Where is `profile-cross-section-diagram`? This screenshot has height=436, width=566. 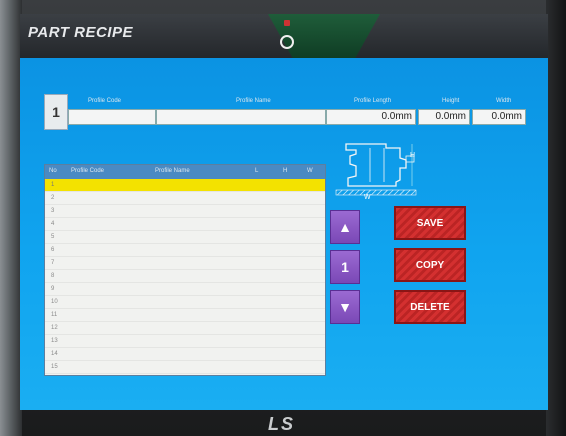
profile-cross-section-diagram is located at coordinates (376, 169).